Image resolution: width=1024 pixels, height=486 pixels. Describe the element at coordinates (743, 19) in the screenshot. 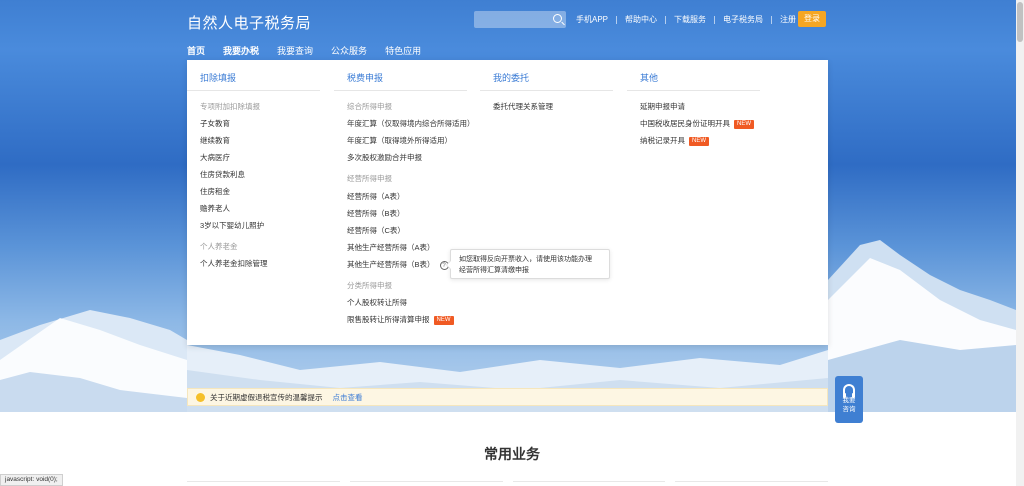

I see `e-tax-bureau-link: 电子税务局` at that location.